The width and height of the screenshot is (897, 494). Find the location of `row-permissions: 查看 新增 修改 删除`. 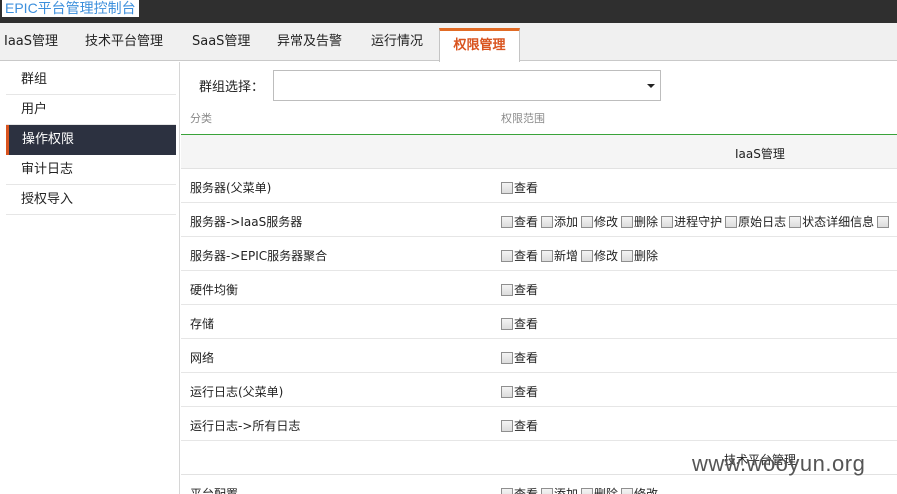

row-permissions: 查看 新增 修改 删除 is located at coordinates (581, 255).